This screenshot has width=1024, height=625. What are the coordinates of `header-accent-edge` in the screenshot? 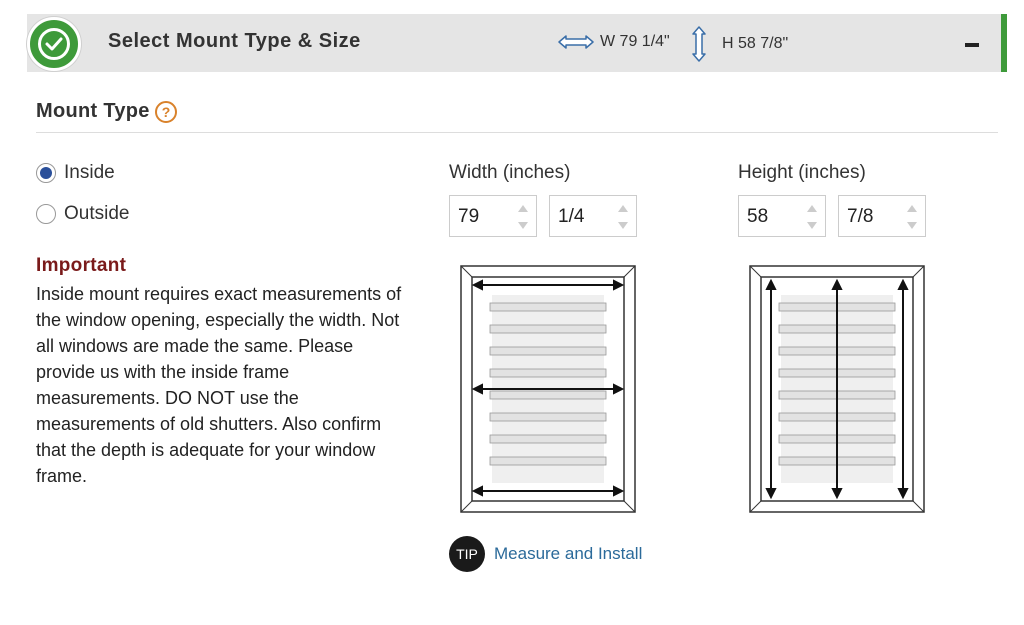 It's located at (1004, 43).